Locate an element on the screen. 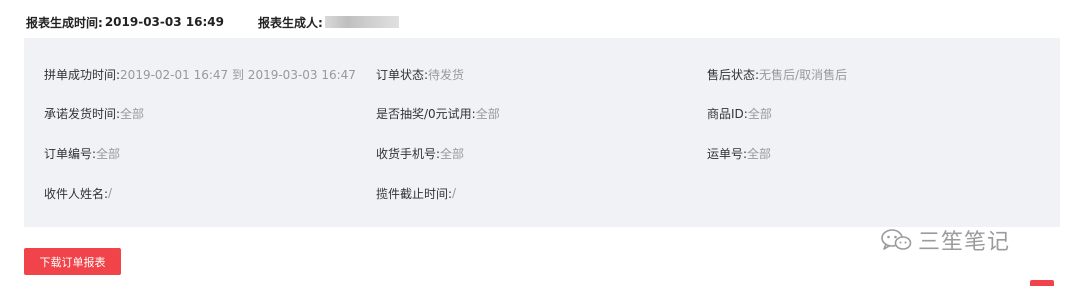 Image resolution: width=1080 pixels, height=286 pixels. corner-tab is located at coordinates (1042, 283).